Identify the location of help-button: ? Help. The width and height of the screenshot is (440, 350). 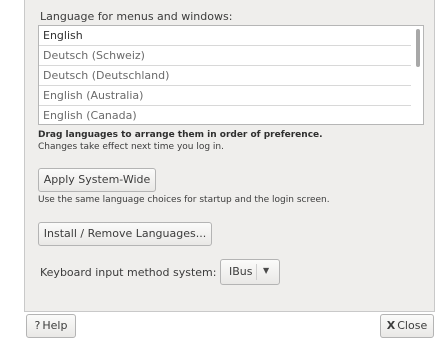
(51, 326).